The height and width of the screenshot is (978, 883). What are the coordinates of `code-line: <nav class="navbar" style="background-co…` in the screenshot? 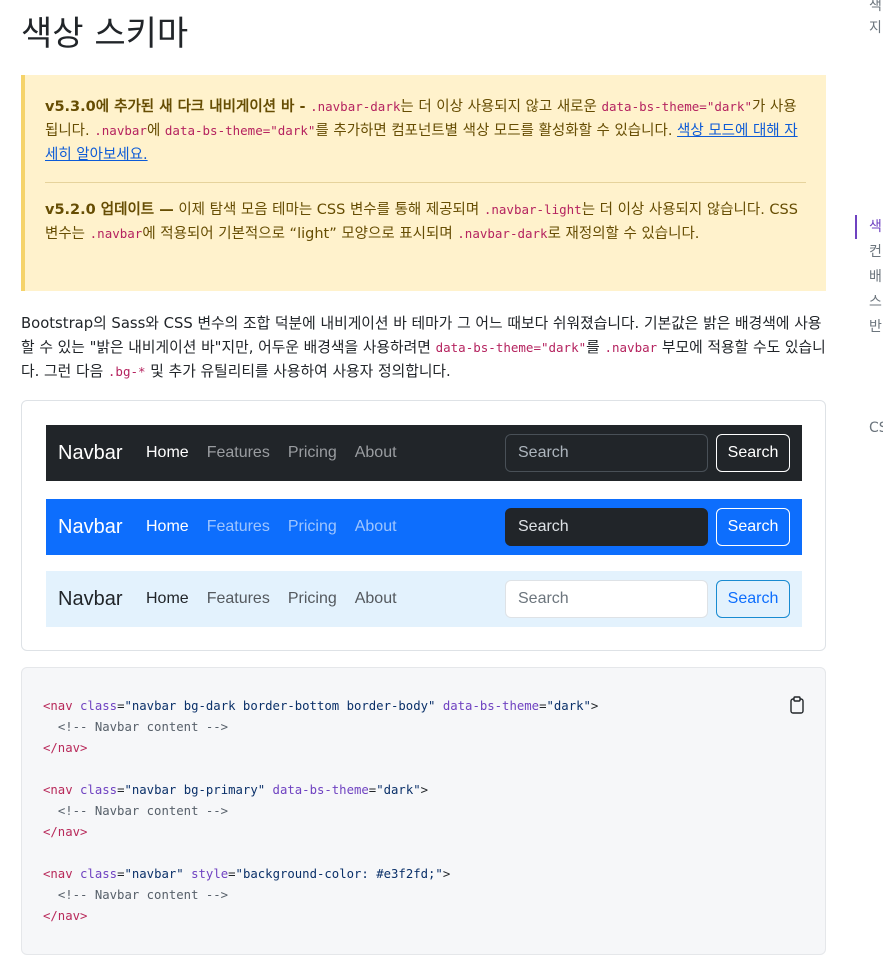 It's located at (247, 874).